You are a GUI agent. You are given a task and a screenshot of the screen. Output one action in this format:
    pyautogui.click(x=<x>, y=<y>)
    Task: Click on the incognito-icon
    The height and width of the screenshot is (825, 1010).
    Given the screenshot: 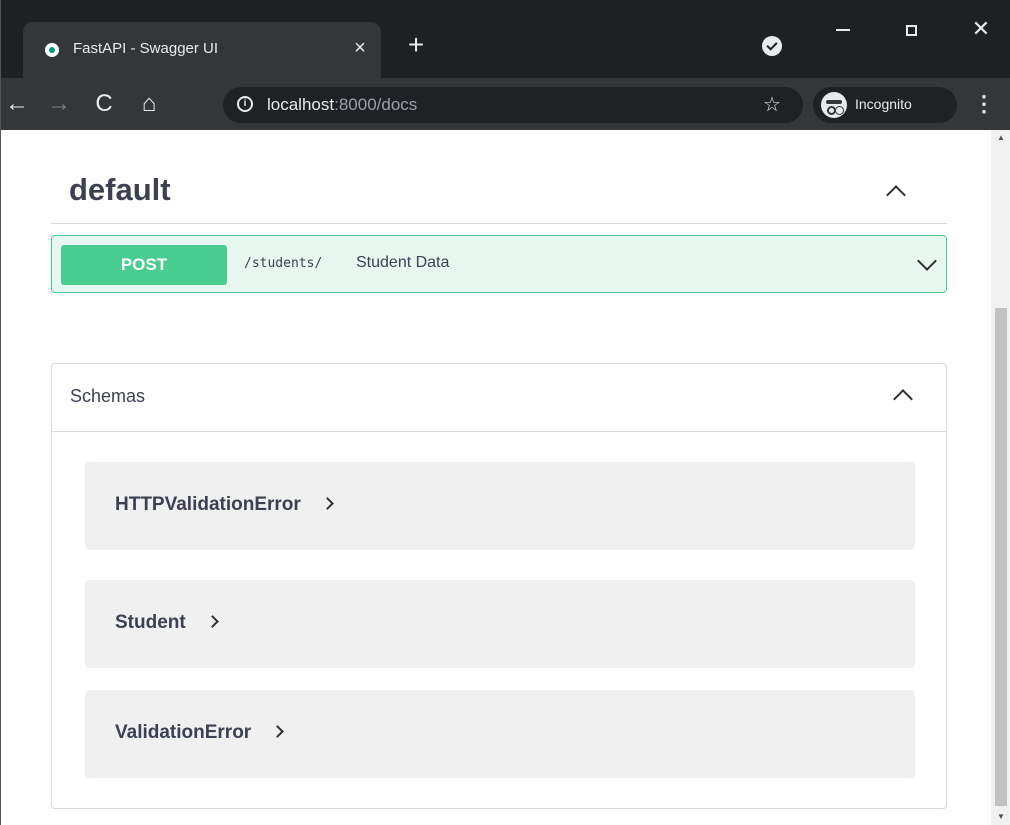 What is the action you would take?
    pyautogui.click(x=834, y=105)
    